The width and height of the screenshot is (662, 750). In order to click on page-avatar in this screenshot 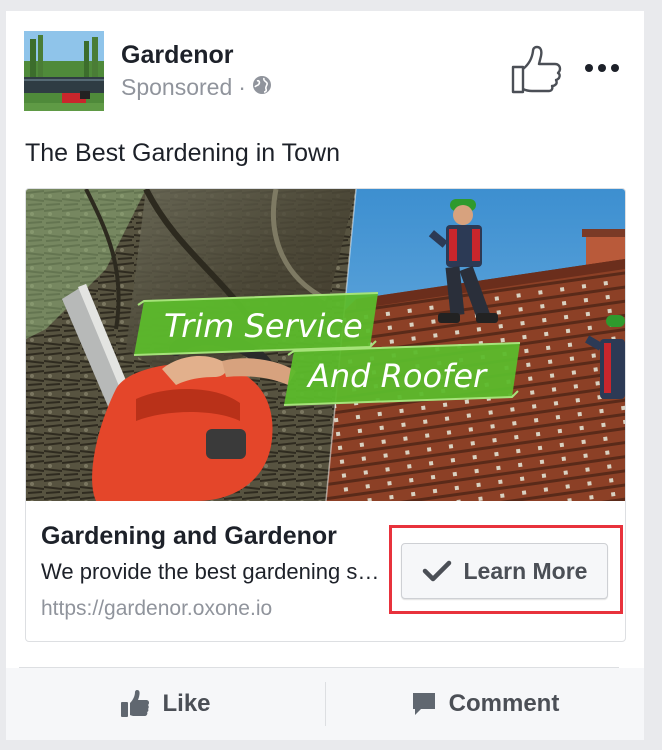, I will do `click(64, 71)`.